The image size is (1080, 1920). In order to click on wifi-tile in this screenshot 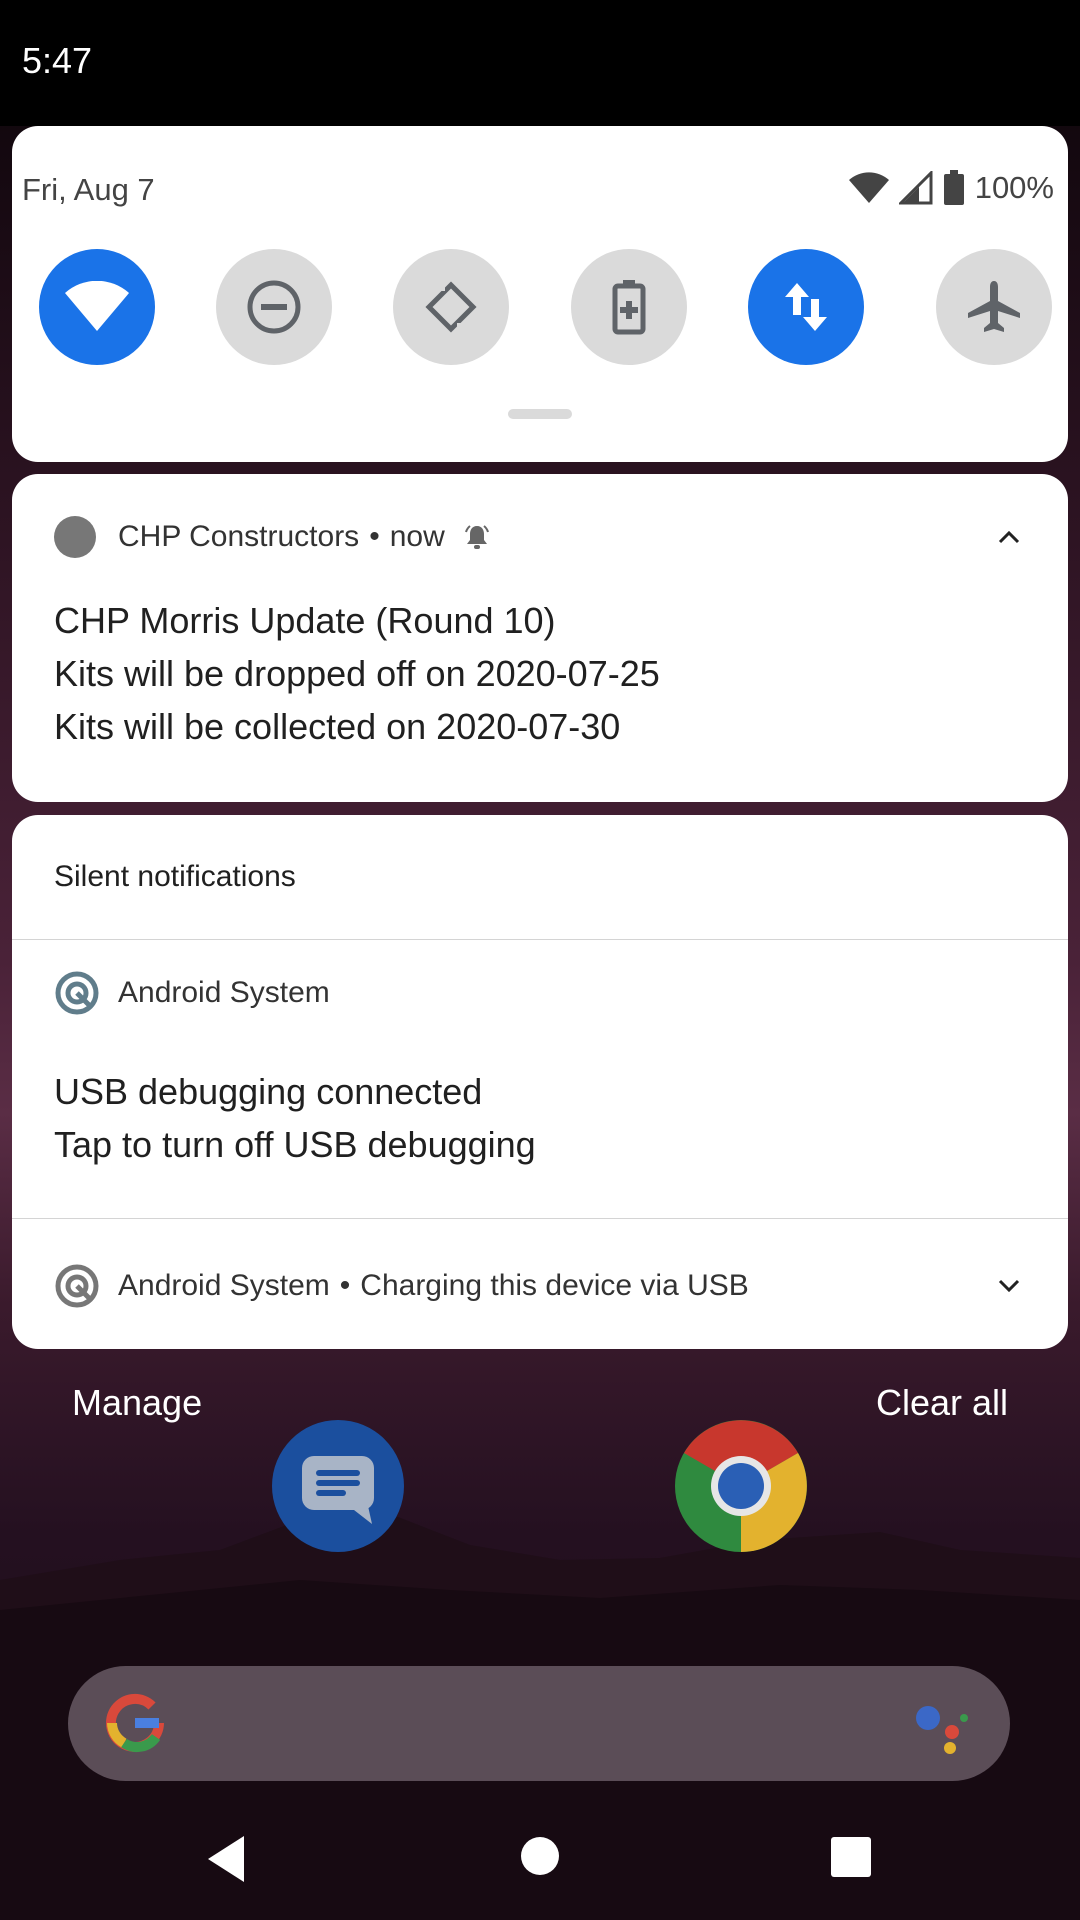, I will do `click(97, 307)`.